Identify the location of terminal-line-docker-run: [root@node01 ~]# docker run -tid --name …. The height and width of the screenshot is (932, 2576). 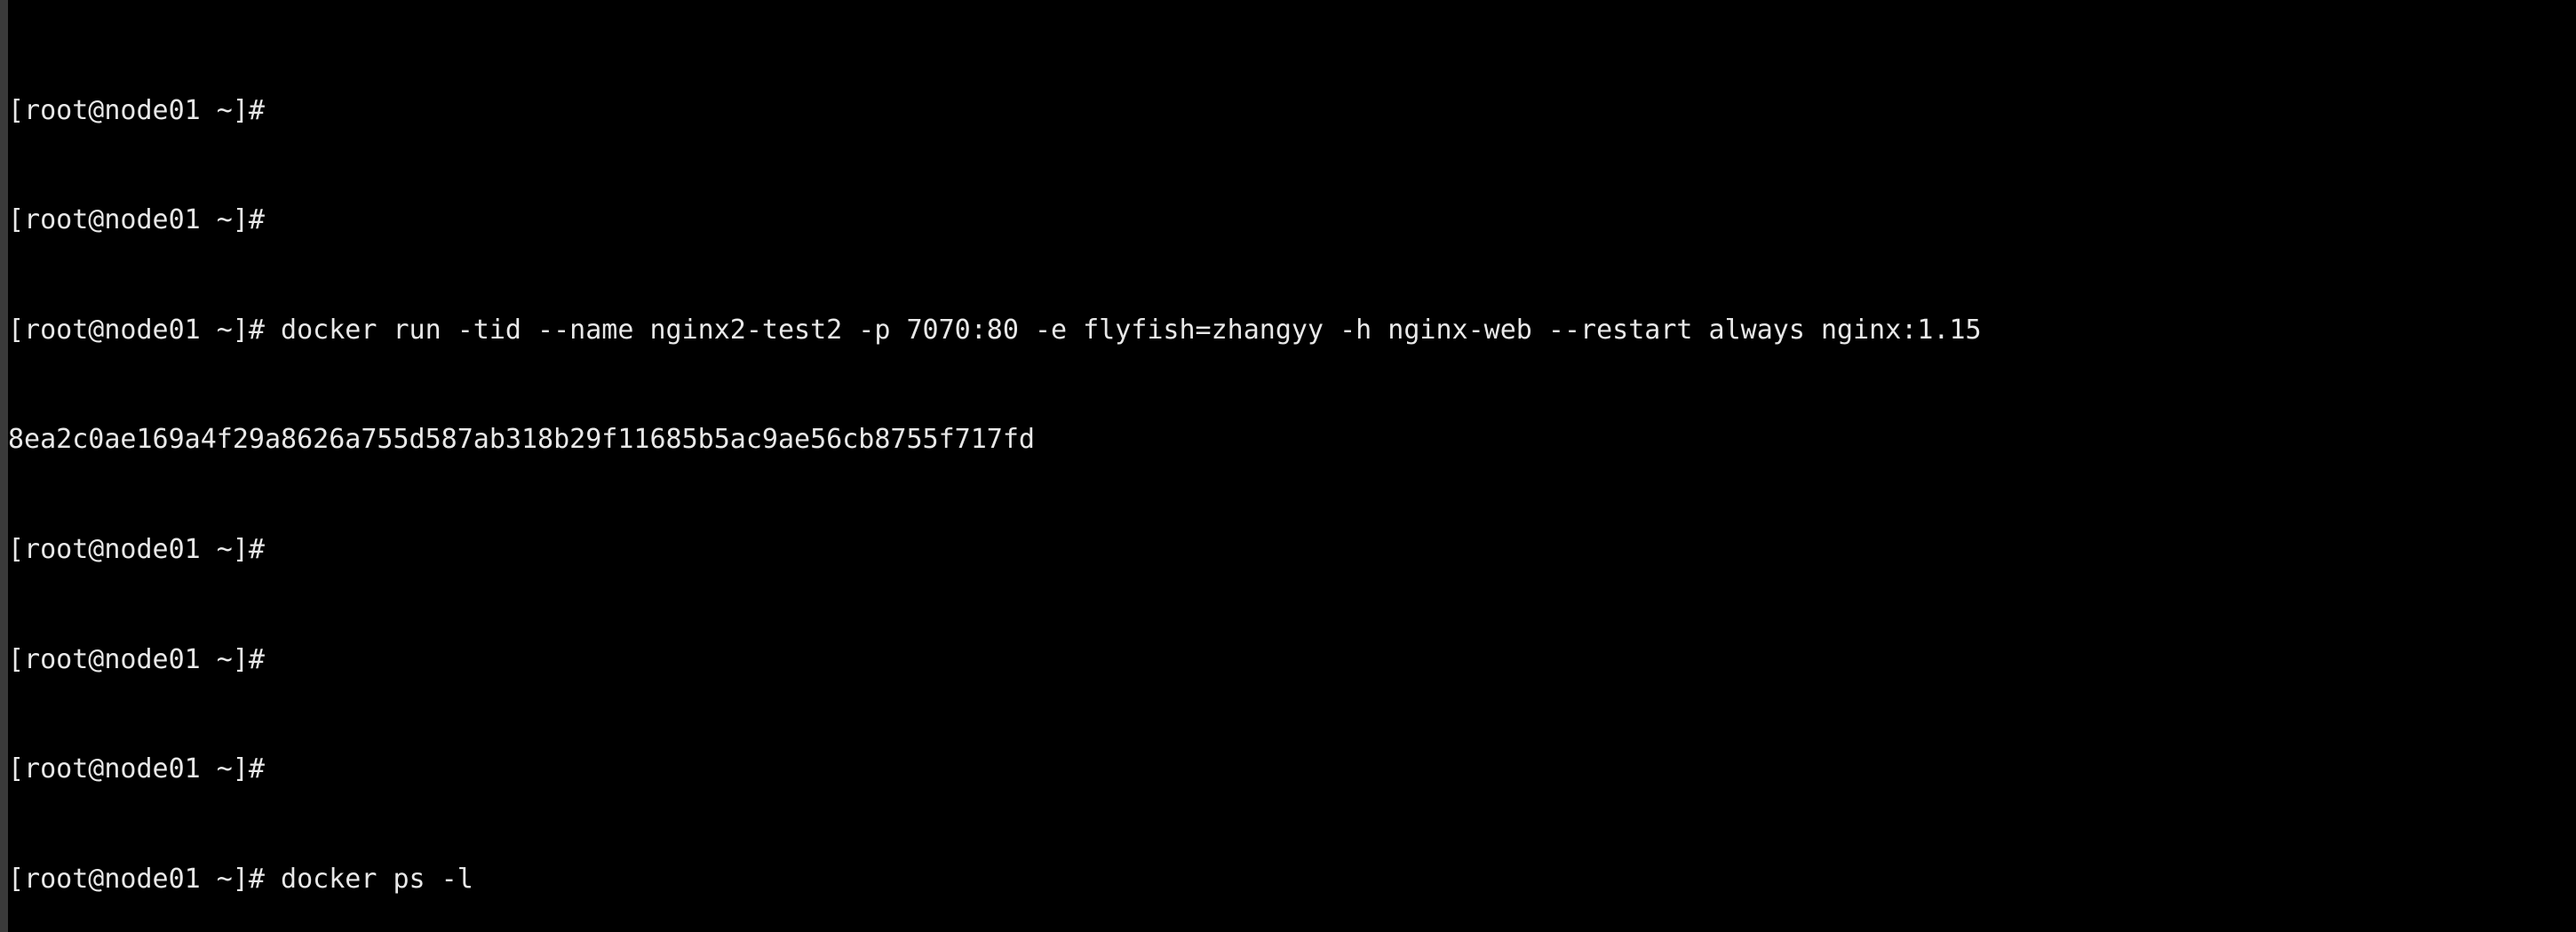
(995, 330).